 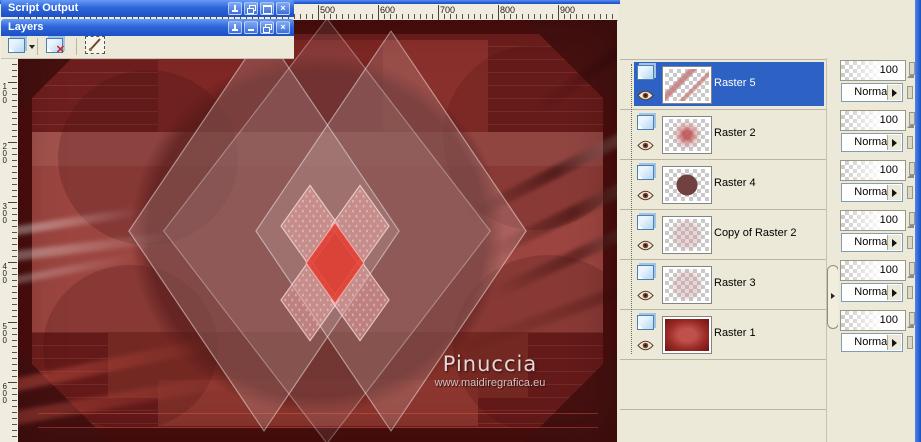 I want to click on layer-name: Copy of Raster 2, so click(x=755, y=233).